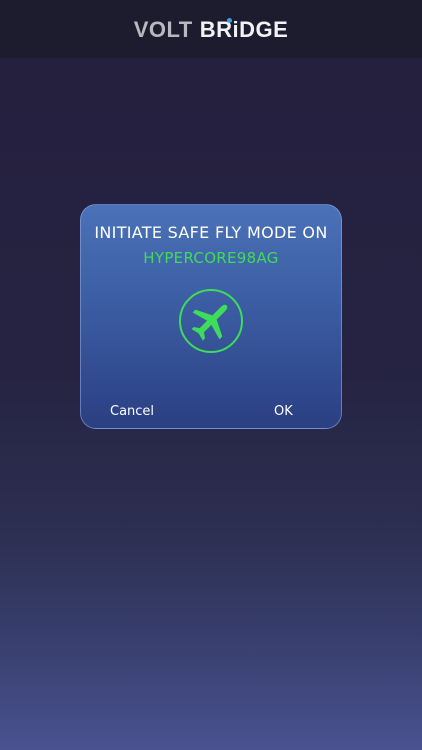  What do you see at coordinates (132, 411) in the screenshot?
I see `cancel-button: Cancel` at bounding box center [132, 411].